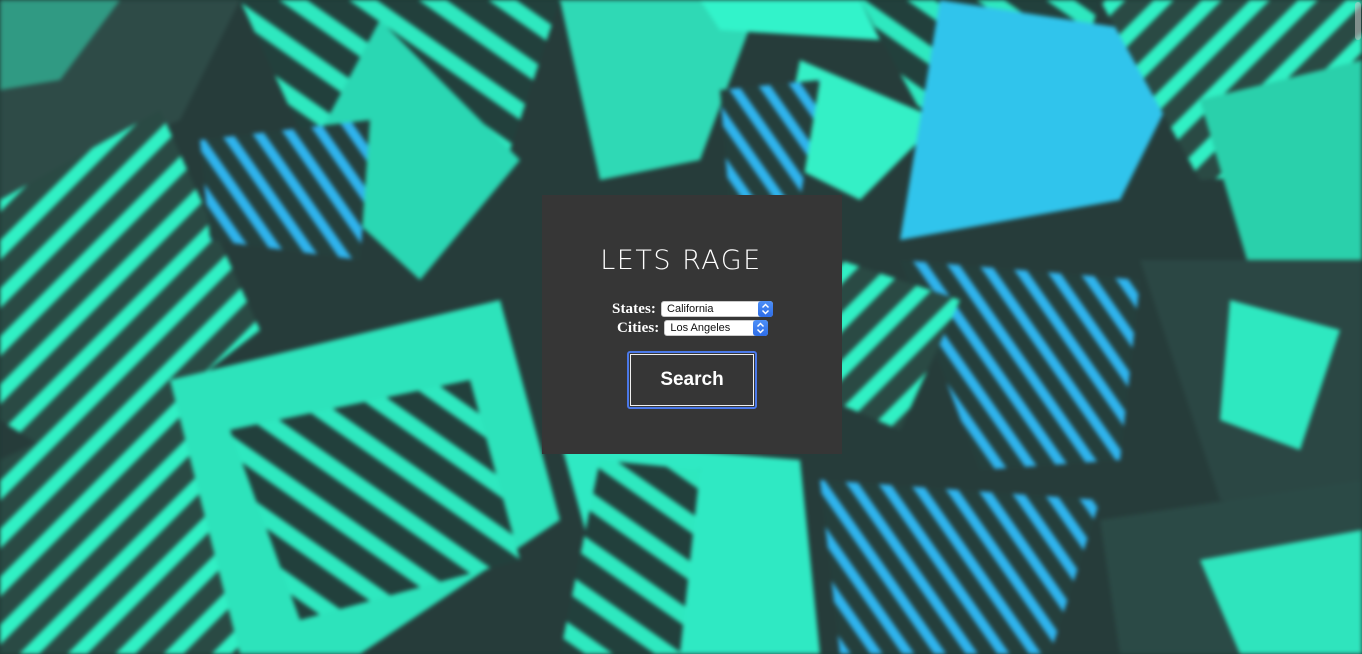 This screenshot has height=654, width=1362. I want to click on svg-text: LETS RAGE, so click(680, 258).